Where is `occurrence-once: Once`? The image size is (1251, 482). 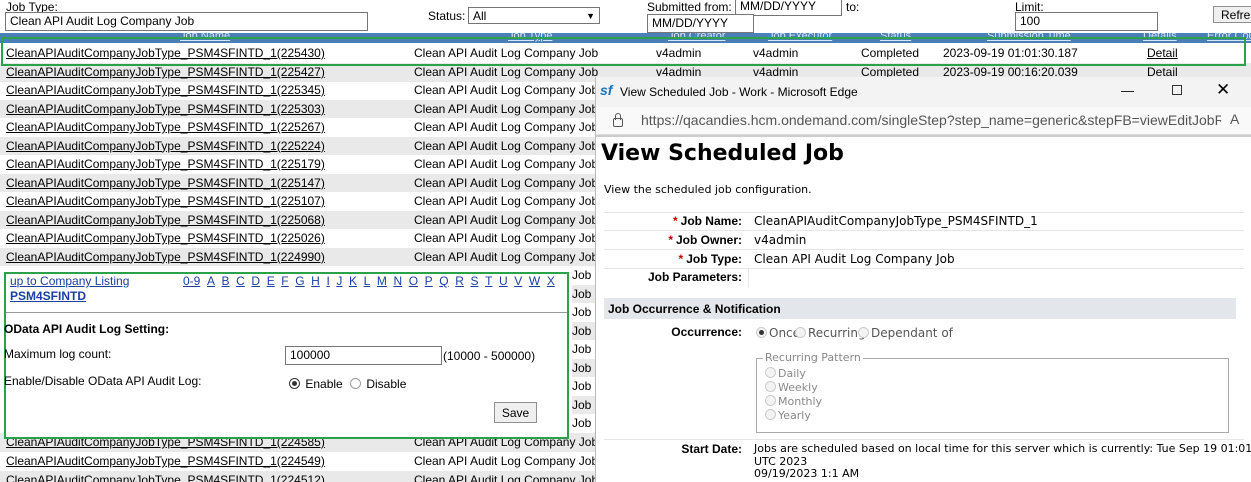 occurrence-once: Once is located at coordinates (778, 333).